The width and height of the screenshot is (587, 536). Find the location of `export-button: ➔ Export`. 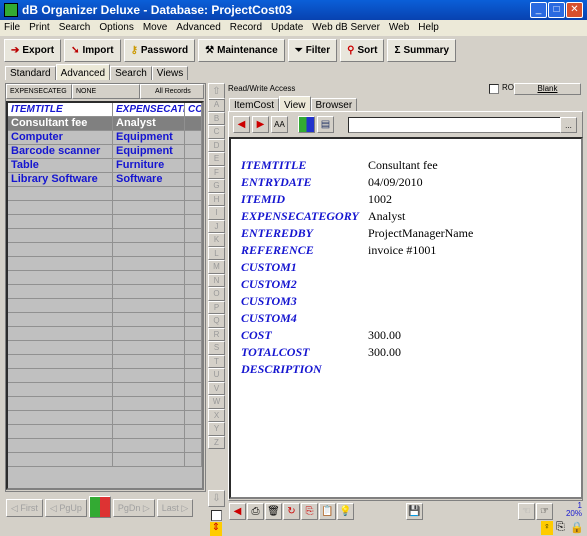

export-button: ➔ Export is located at coordinates (33, 50).